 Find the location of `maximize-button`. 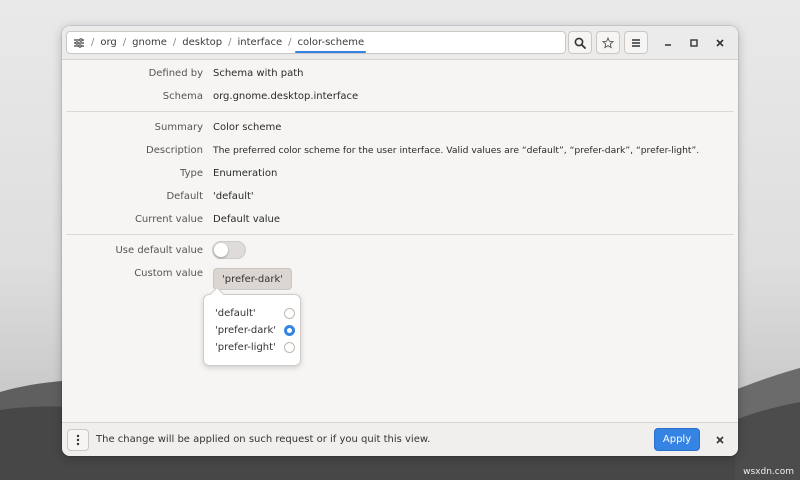

maximize-button is located at coordinates (694, 43).